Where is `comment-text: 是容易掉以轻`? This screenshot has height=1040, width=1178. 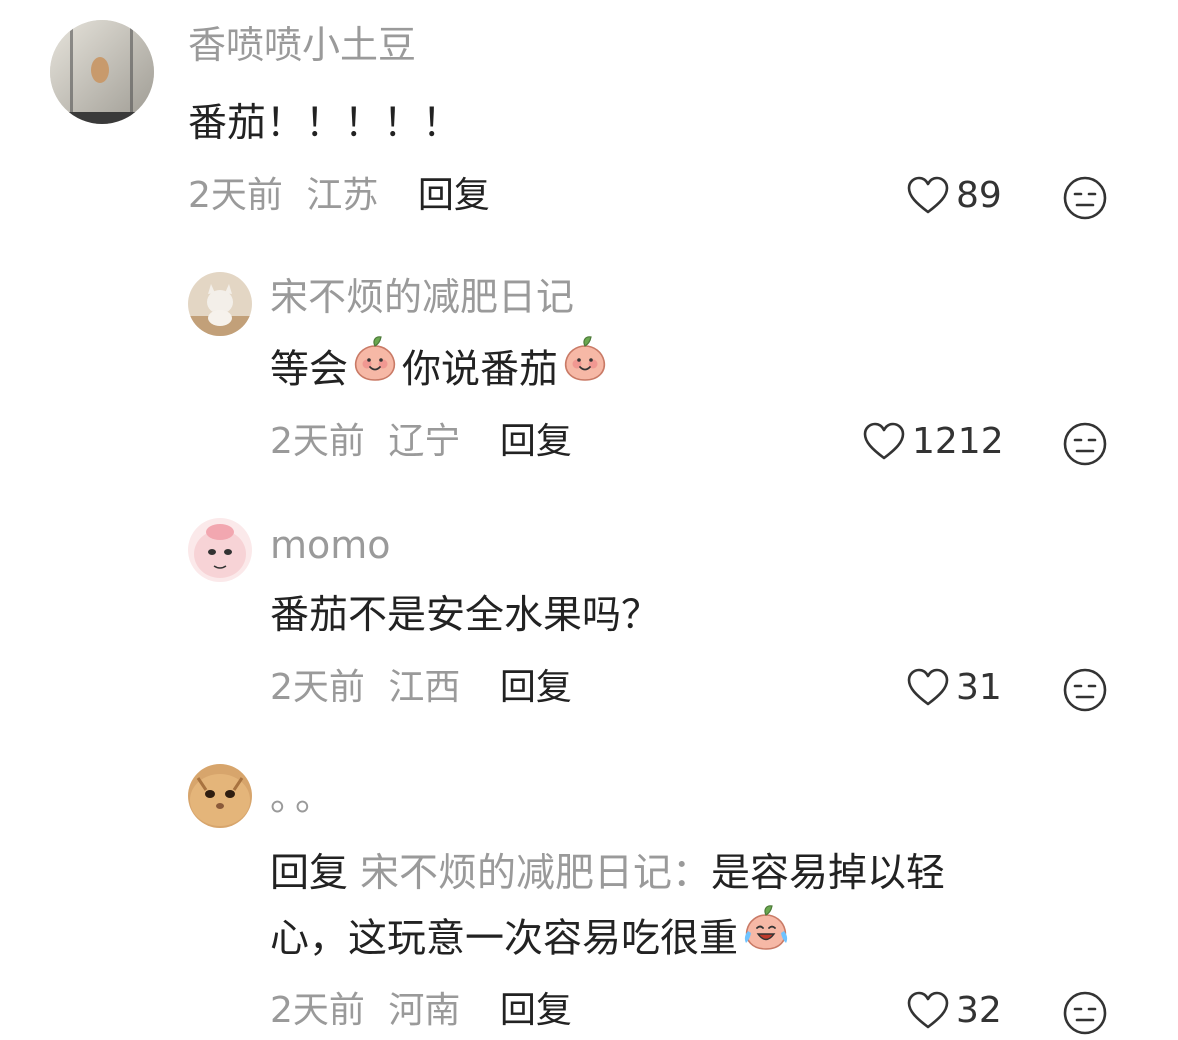 comment-text: 是容易掉以轻 is located at coordinates (828, 873).